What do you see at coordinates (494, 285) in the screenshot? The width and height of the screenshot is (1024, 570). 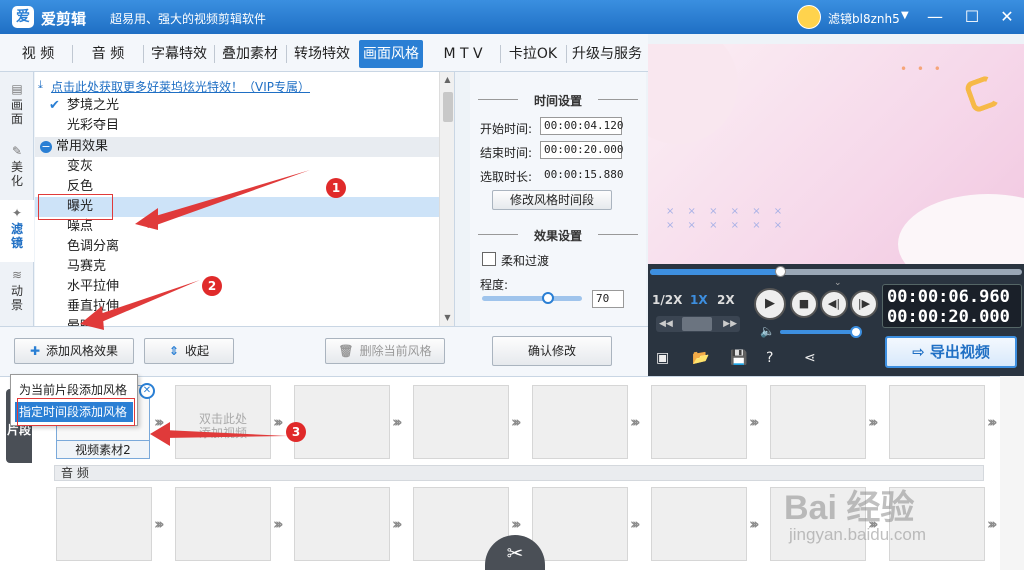 I see `degree-label: 程度:` at bounding box center [494, 285].